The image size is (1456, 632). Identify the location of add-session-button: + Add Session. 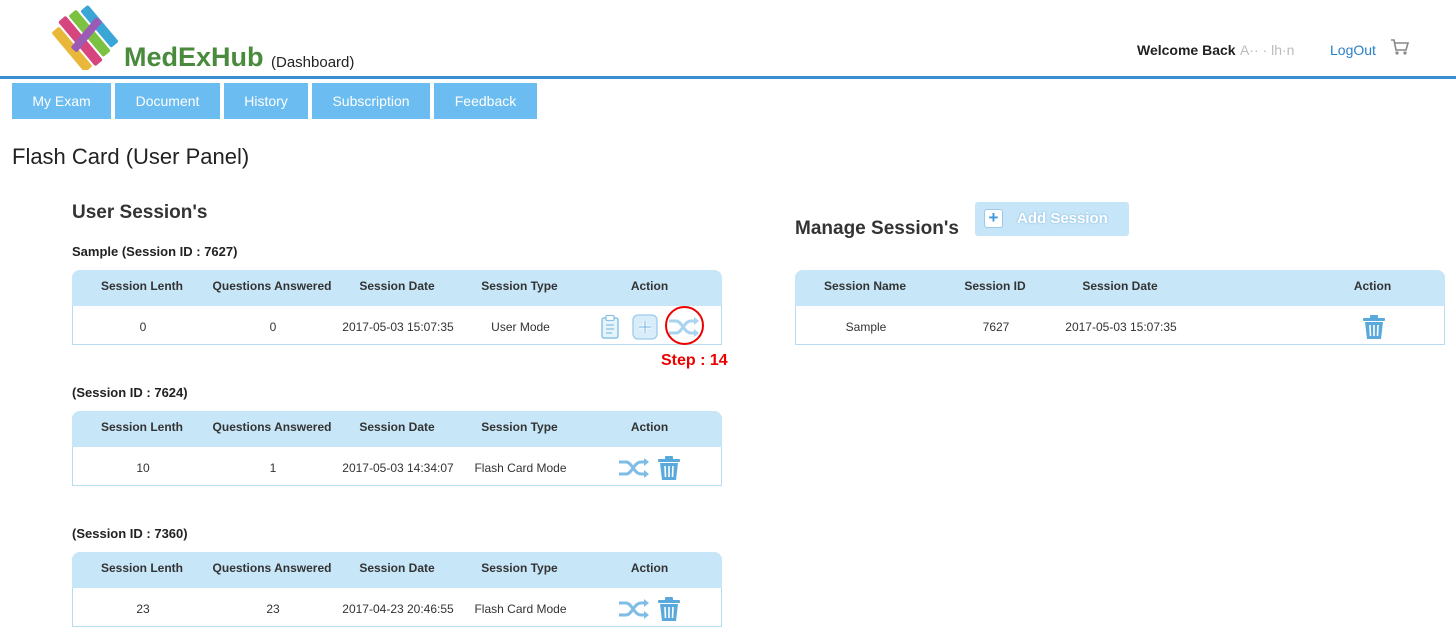
(1052, 219).